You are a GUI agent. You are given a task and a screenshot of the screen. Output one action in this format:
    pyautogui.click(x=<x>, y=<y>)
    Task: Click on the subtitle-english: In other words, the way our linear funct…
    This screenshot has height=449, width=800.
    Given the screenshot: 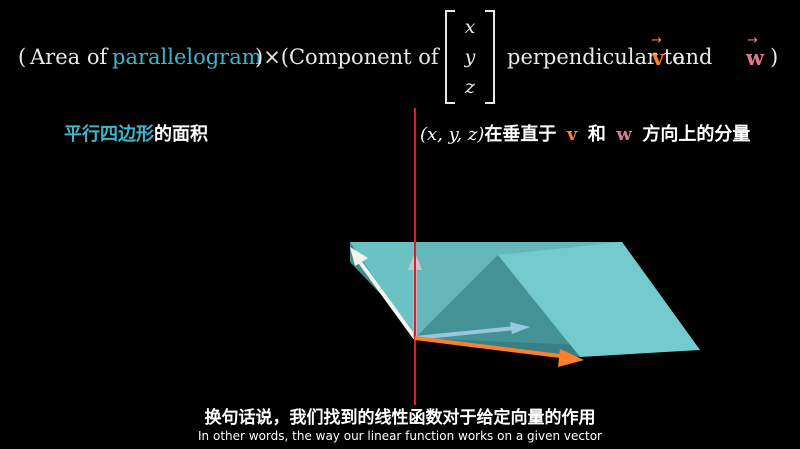 What is the action you would take?
    pyautogui.click(x=400, y=436)
    